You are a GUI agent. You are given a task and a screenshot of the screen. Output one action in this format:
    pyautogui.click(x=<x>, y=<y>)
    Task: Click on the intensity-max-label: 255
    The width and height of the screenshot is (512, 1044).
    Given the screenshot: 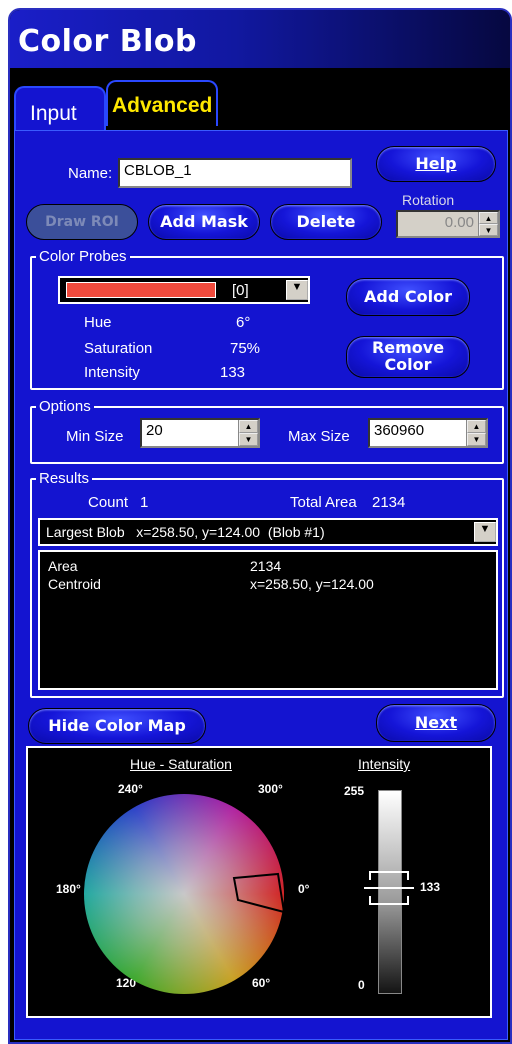 What is the action you would take?
    pyautogui.click(x=354, y=791)
    